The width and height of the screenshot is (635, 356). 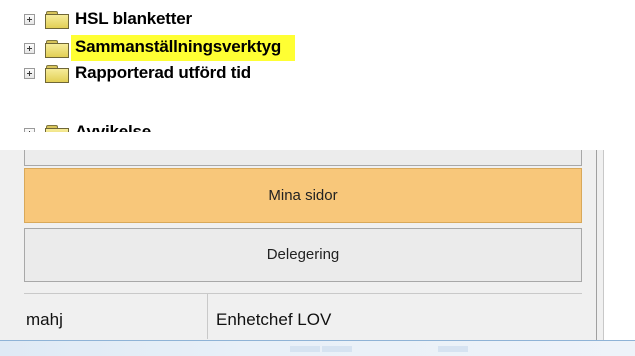 I want to click on right-pane, so click(x=619, y=245).